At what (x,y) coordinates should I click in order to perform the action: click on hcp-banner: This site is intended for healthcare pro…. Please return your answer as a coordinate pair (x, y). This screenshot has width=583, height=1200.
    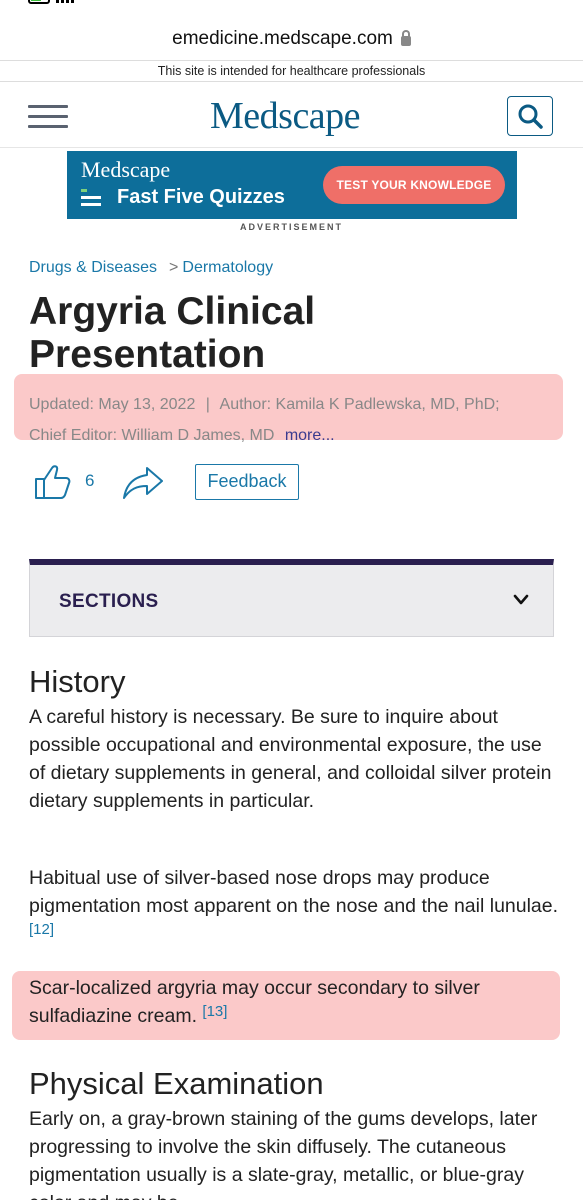
    Looking at the image, I should click on (291, 71).